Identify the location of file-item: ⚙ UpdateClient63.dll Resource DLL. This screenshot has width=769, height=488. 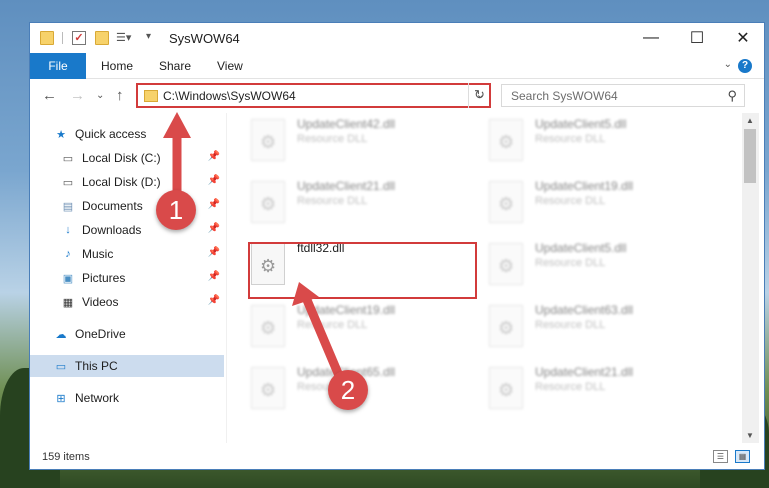
(580, 324).